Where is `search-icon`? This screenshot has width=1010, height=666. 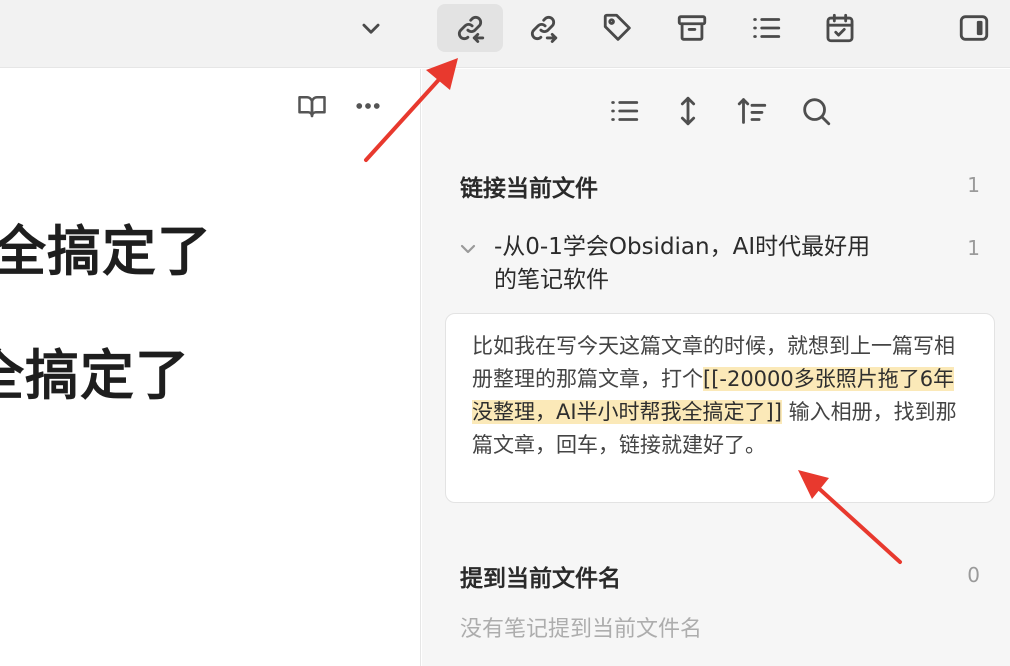
search-icon is located at coordinates (817, 112).